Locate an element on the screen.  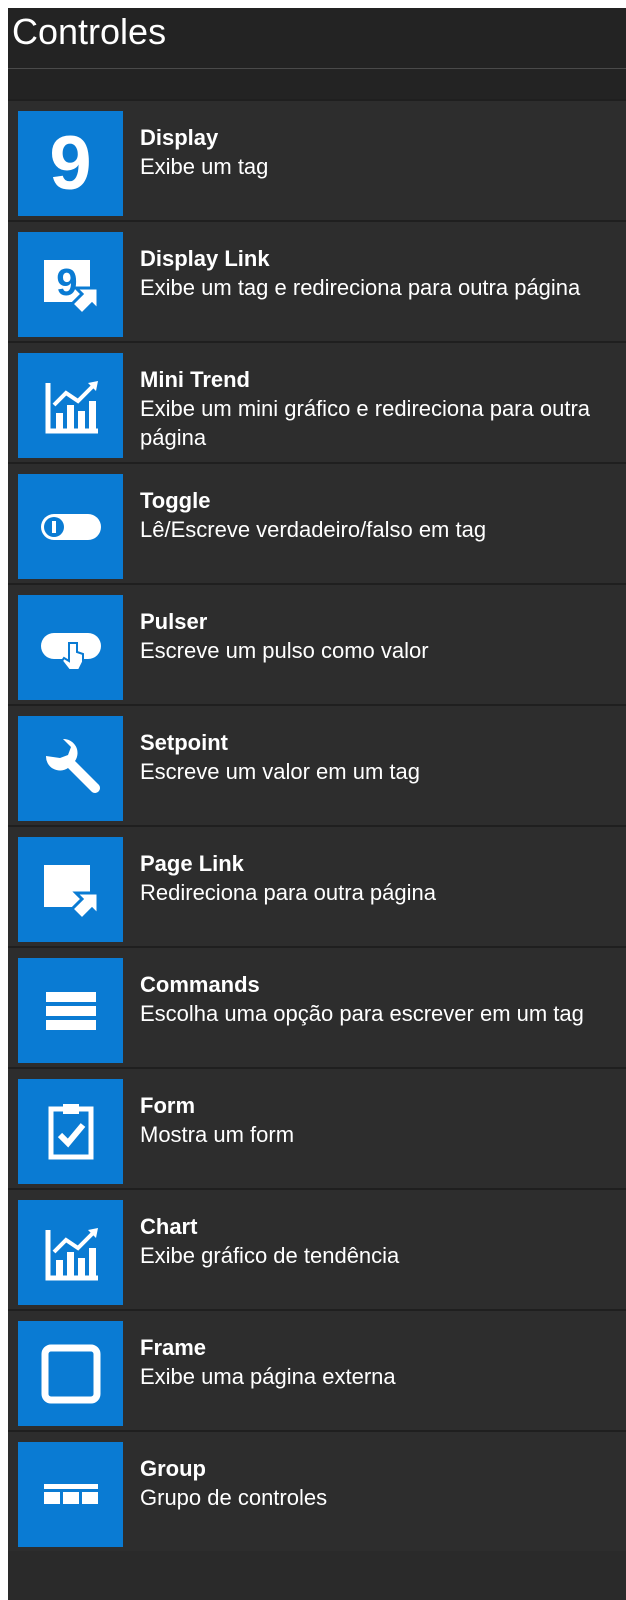
control-description: Grupo de controles is located at coordinates (234, 1497).